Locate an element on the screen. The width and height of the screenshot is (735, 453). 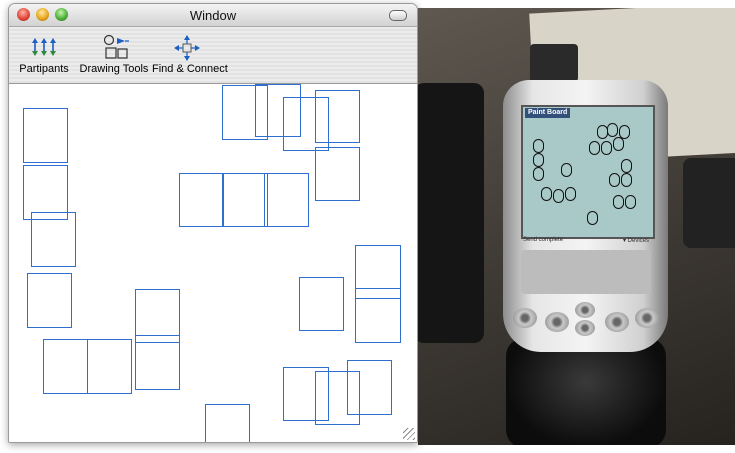
cable is located at coordinates (709, 203).